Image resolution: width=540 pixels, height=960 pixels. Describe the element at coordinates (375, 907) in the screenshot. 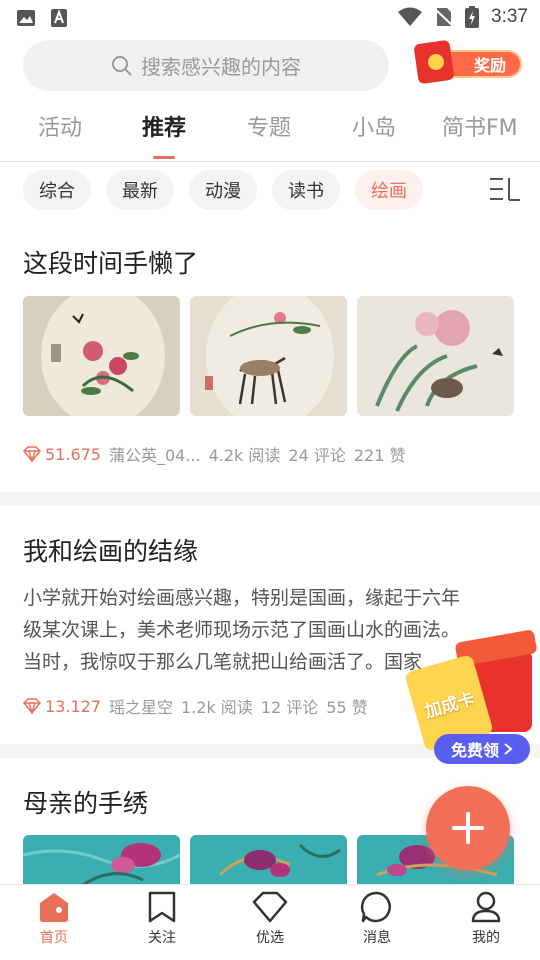

I see `message-bubble-icon` at that location.